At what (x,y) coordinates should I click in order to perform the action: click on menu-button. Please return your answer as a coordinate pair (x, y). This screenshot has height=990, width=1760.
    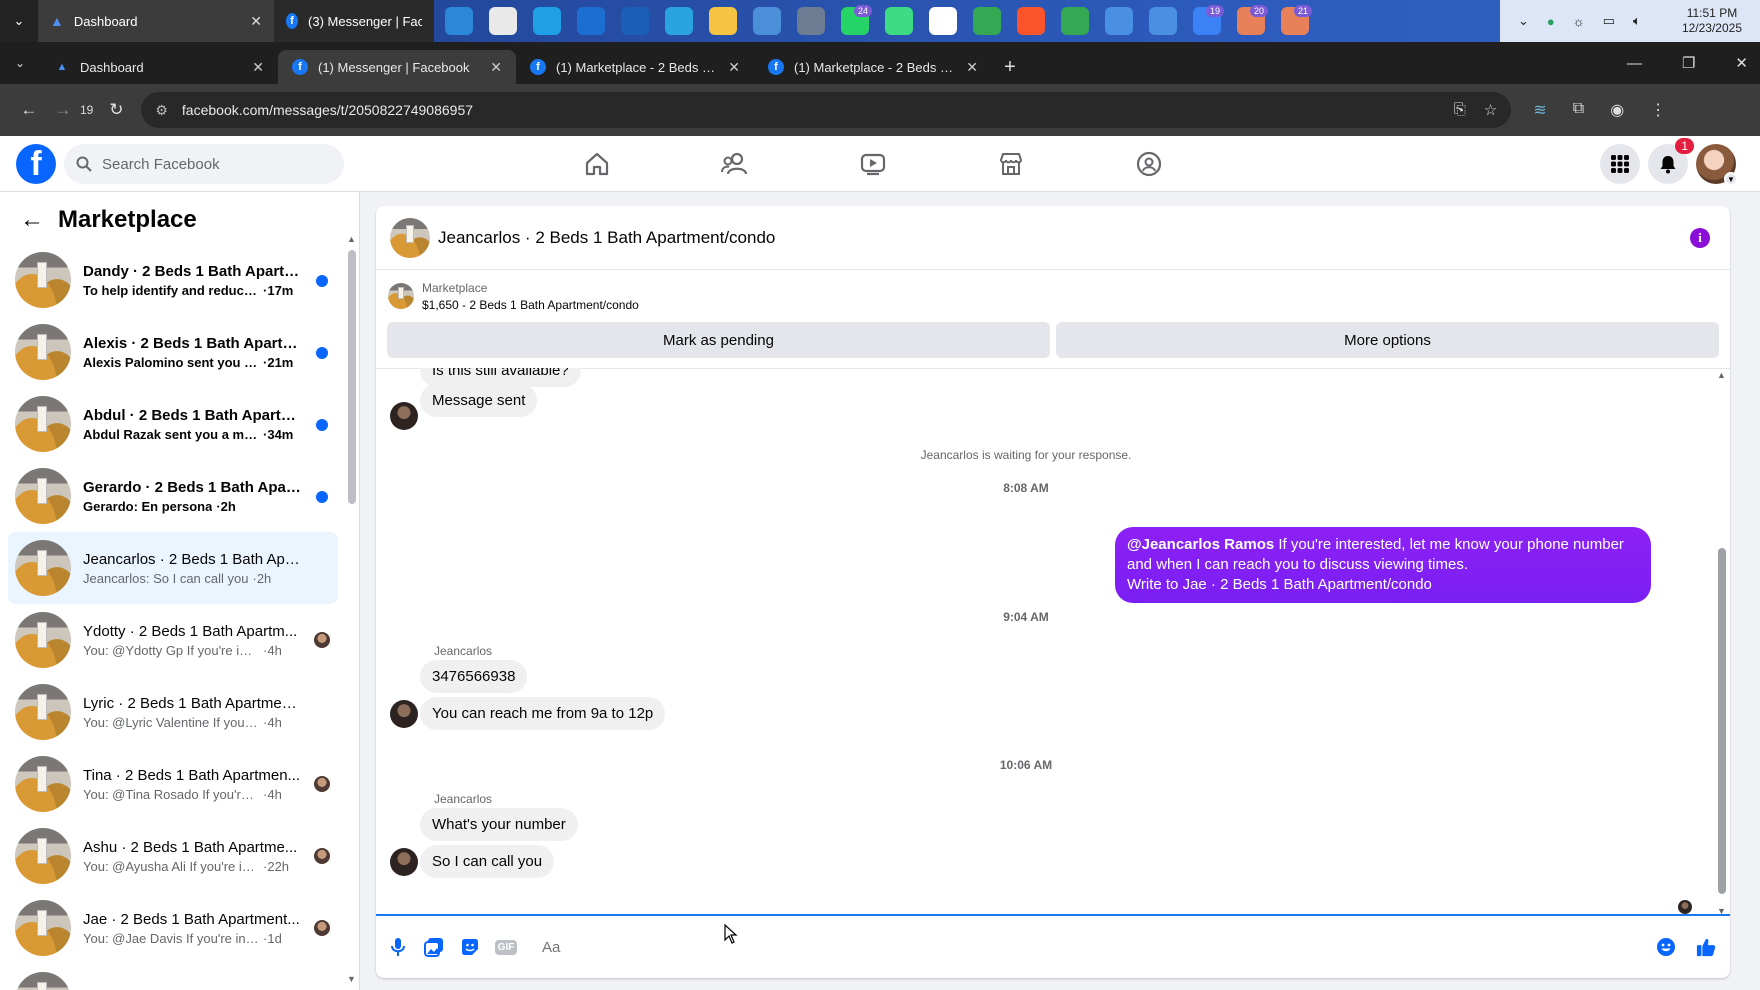
    Looking at the image, I should click on (1620, 164).